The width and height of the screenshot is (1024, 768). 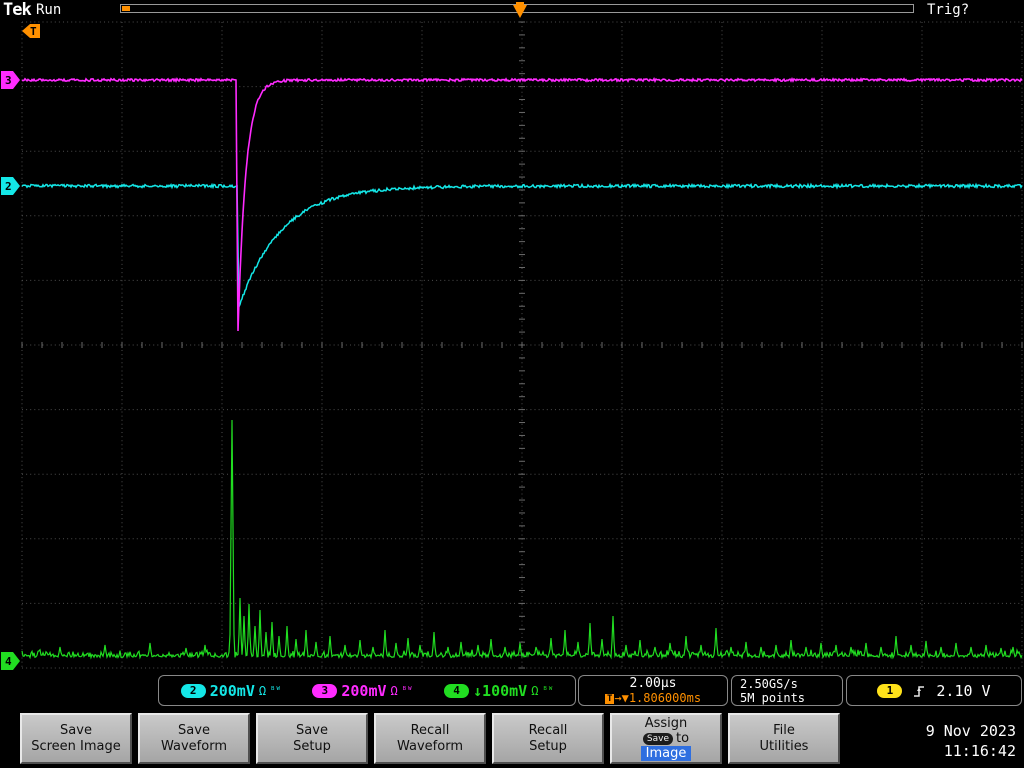 I want to click on channel-badge: 3, so click(x=325, y=690).